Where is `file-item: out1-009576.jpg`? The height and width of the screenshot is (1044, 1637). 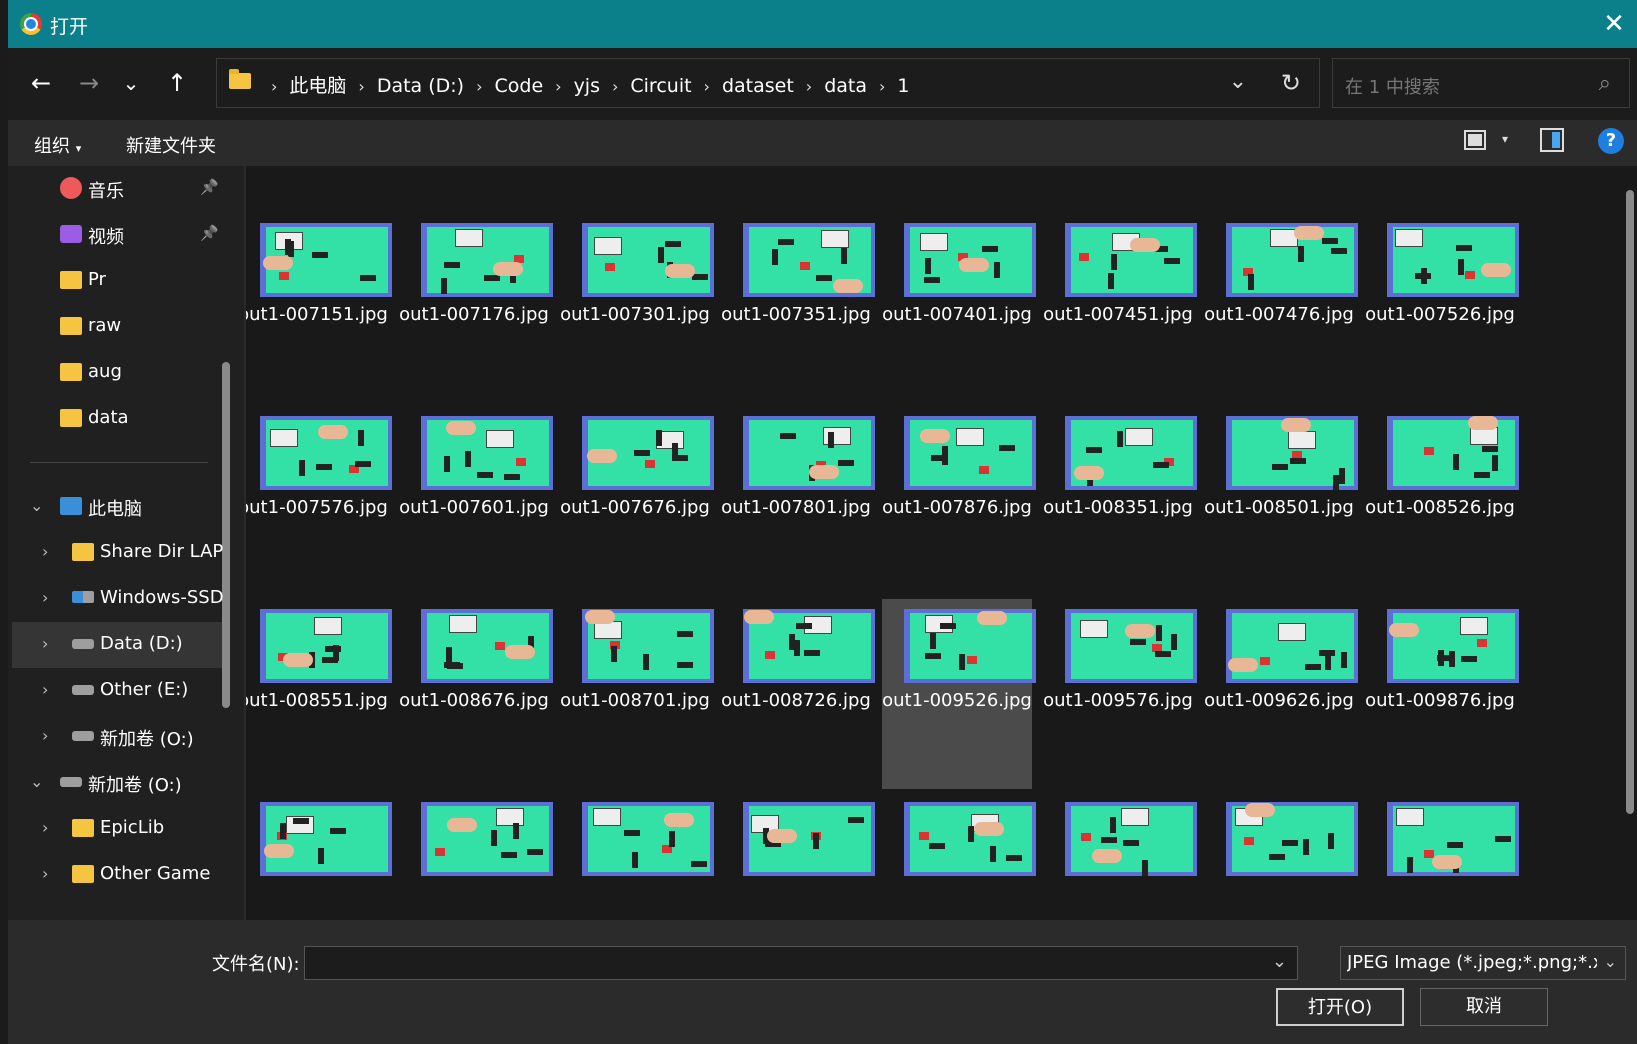 file-item: out1-009576.jpg is located at coordinates (1120, 694).